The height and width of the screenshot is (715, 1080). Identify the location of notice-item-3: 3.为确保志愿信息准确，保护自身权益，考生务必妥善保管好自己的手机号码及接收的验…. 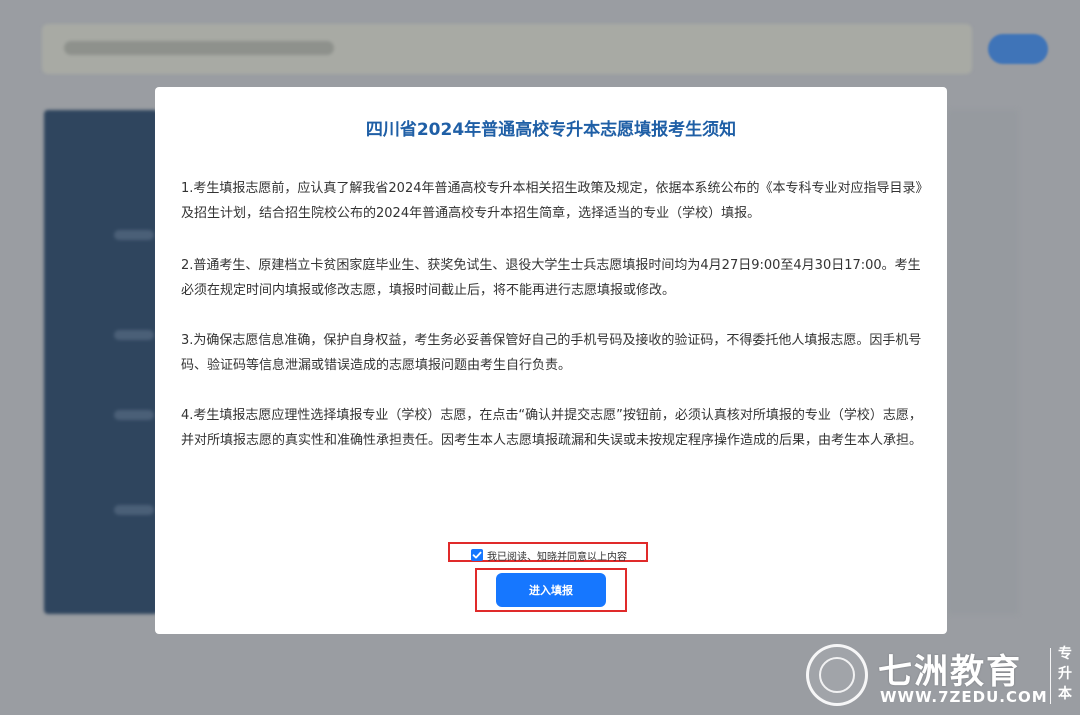
(551, 353).